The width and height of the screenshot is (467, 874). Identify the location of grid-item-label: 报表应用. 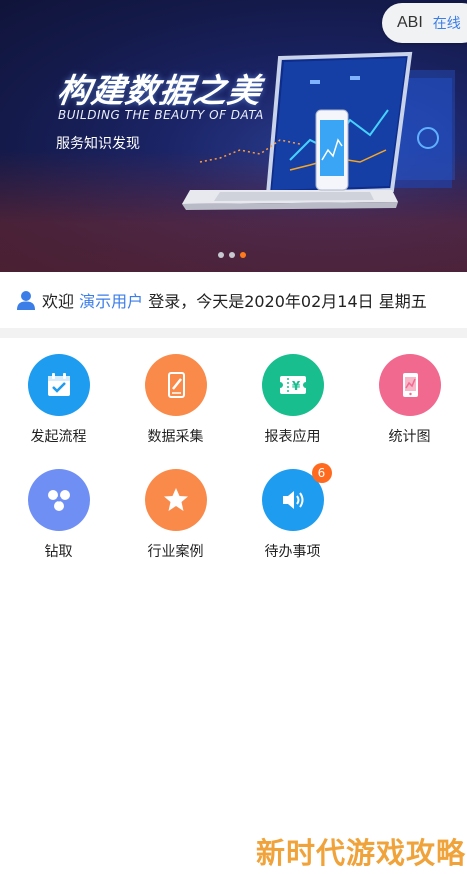
(292, 437).